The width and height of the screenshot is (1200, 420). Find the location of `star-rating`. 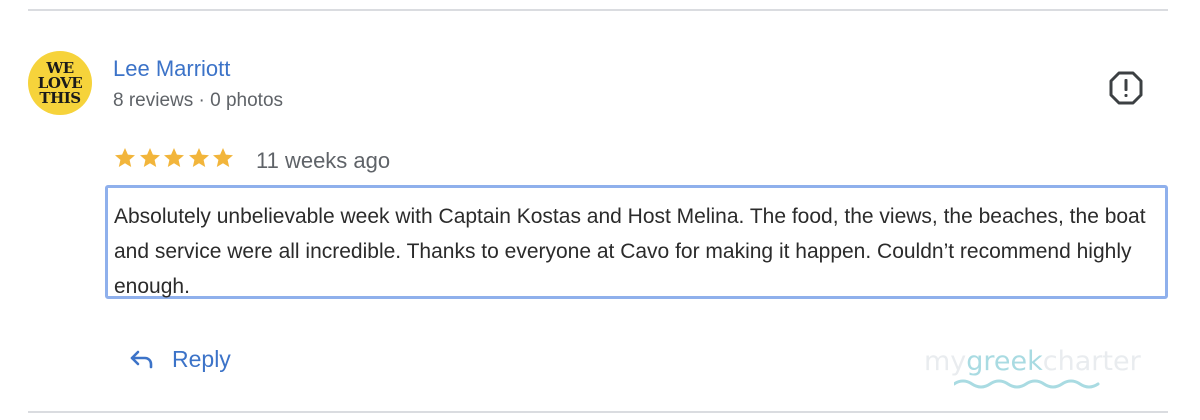

star-rating is located at coordinates (174, 159).